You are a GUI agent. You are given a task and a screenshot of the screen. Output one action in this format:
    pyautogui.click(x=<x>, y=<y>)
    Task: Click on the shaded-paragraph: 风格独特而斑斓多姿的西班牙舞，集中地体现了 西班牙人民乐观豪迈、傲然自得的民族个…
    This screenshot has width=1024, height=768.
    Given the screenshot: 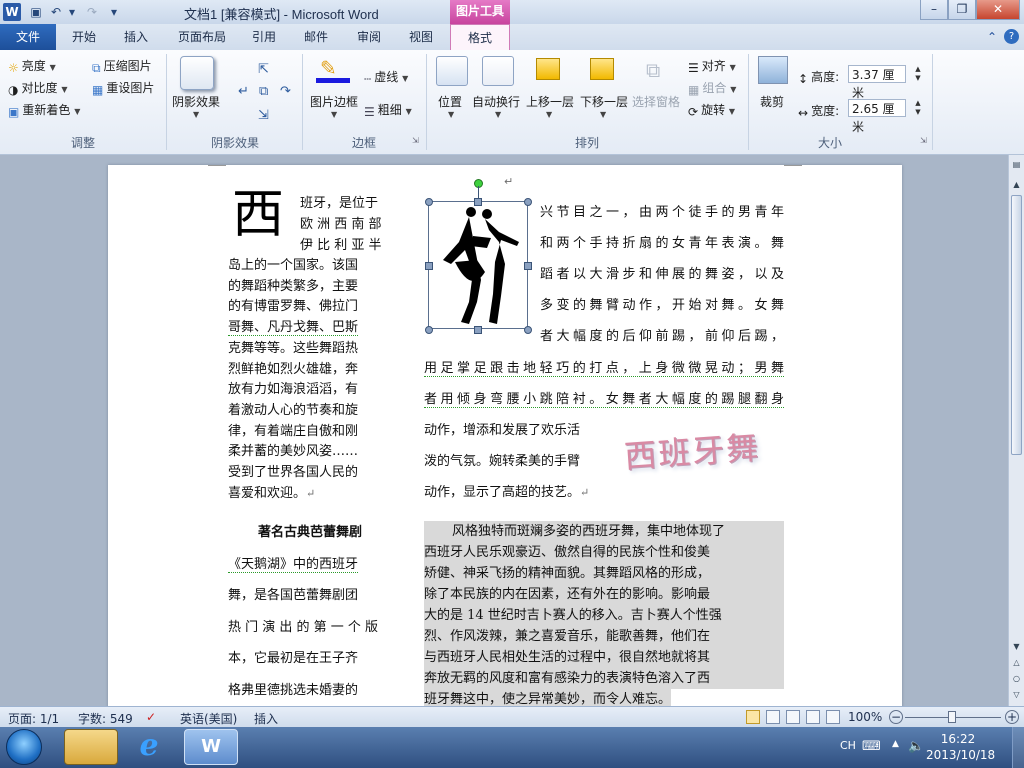 What is the action you would take?
    pyautogui.click(x=604, y=613)
    